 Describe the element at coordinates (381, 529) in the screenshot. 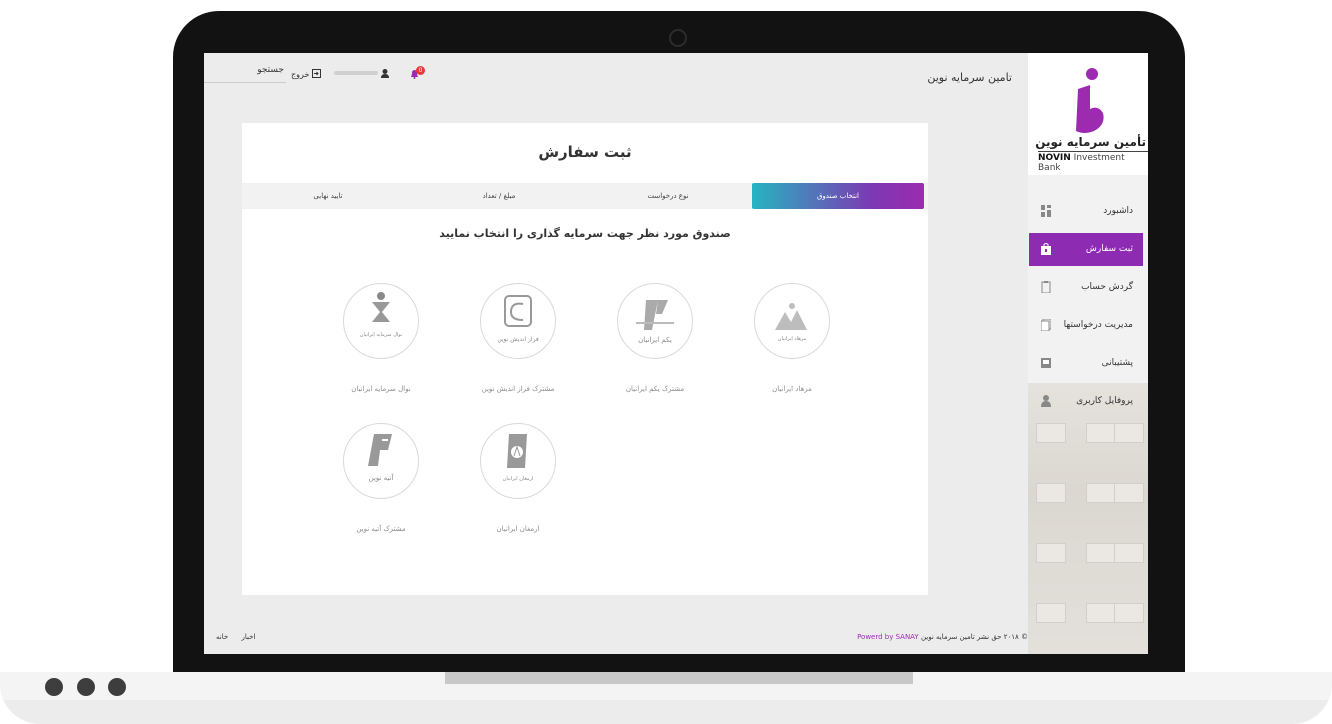

I see `fund-label: مشترک آتیه نوین` at that location.